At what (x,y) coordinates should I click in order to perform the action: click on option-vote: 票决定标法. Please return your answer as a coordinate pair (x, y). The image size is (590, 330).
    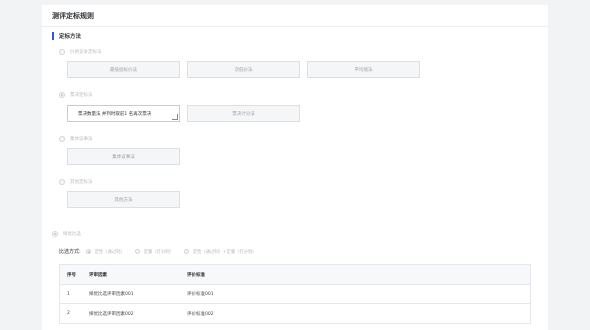
    Looking at the image, I should click on (76, 95).